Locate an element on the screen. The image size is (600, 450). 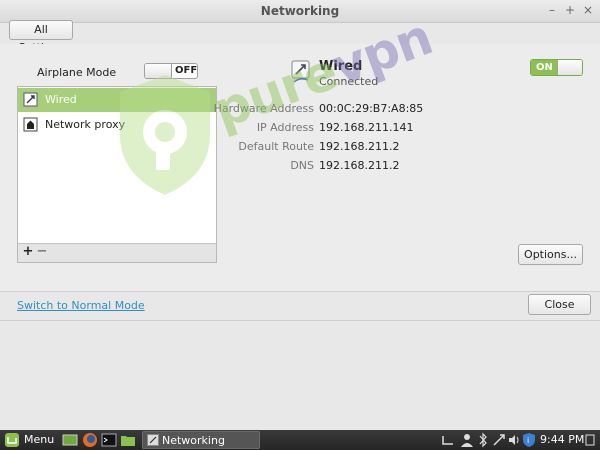
ip-address-label: IP Address is located at coordinates (285, 127).